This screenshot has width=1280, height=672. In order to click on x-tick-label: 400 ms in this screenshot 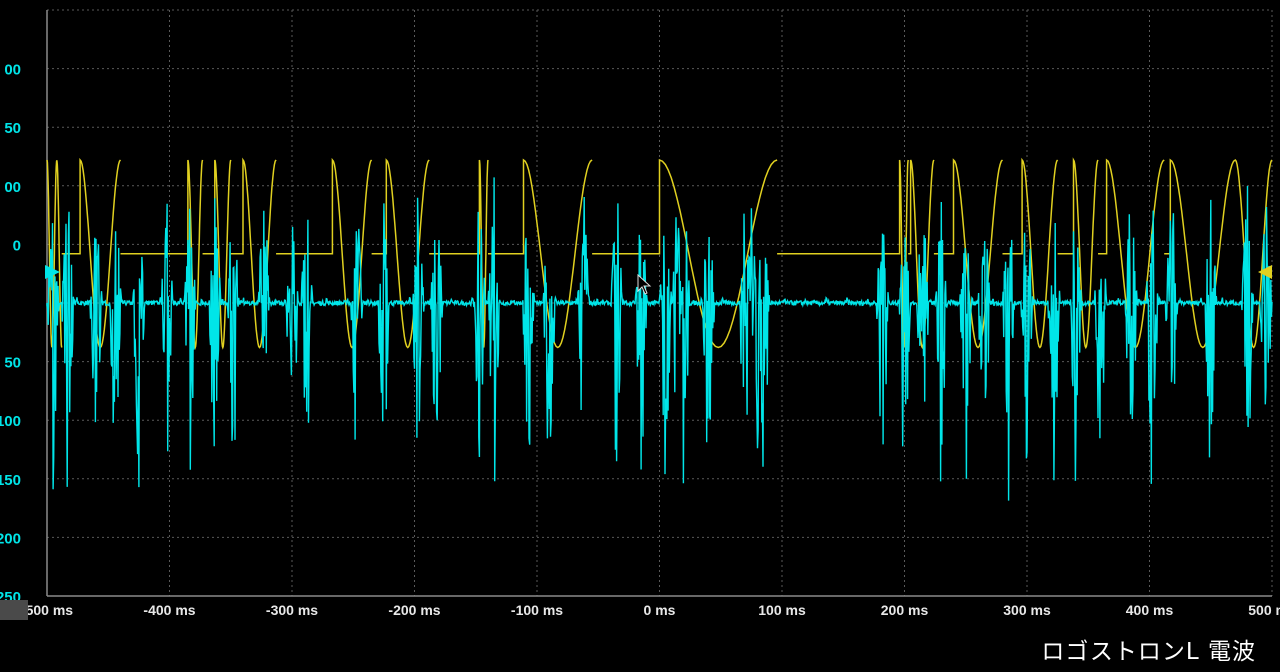, I will do `click(1150, 610)`.